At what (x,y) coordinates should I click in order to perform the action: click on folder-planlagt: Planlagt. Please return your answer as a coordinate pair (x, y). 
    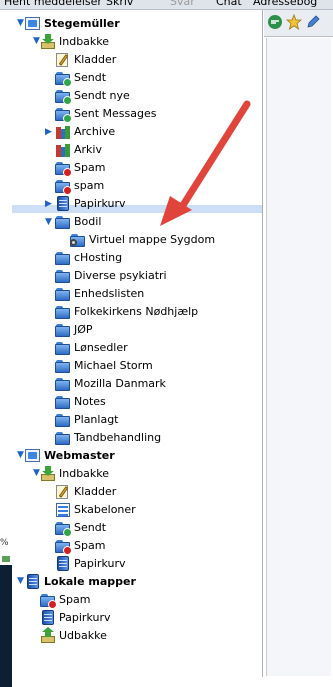
    Looking at the image, I should click on (87, 420).